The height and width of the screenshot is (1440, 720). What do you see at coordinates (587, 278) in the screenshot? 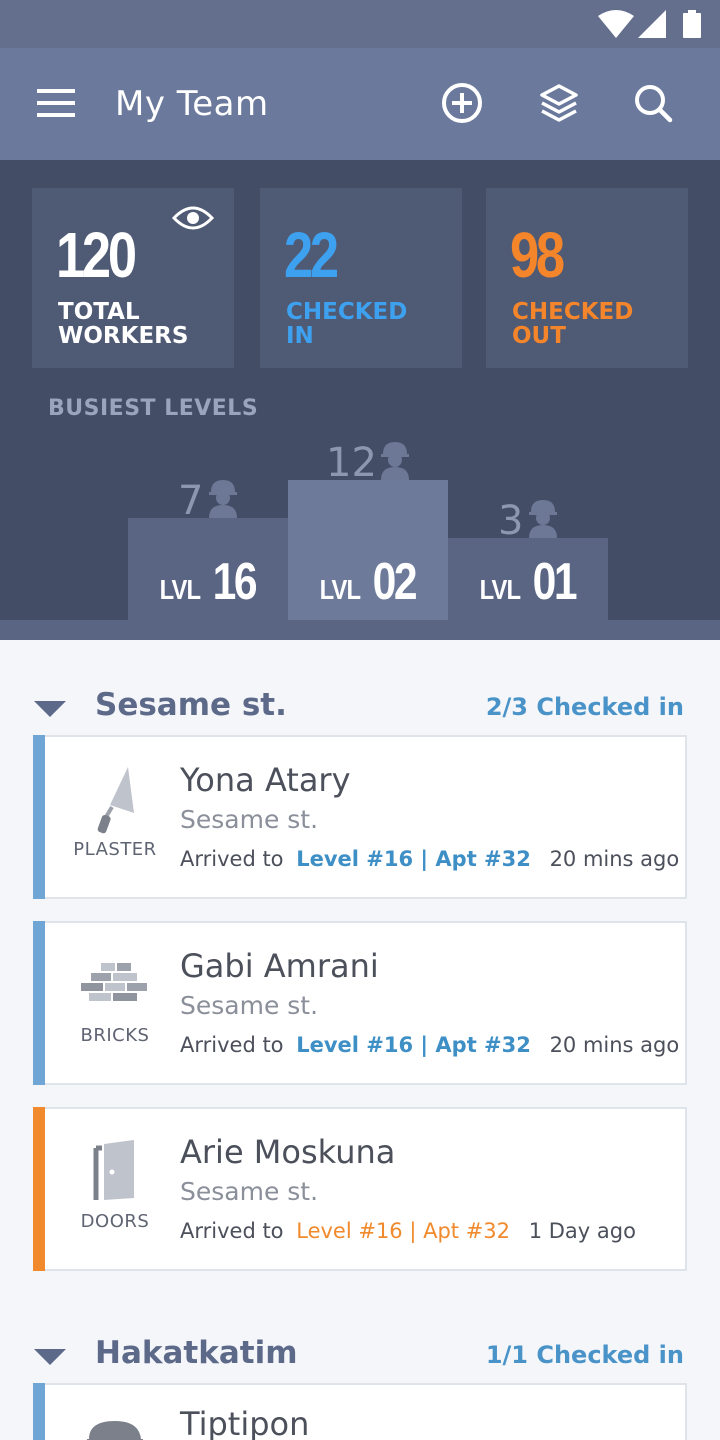
I see `checked-out-card: 98 CHECKED OUT` at bounding box center [587, 278].